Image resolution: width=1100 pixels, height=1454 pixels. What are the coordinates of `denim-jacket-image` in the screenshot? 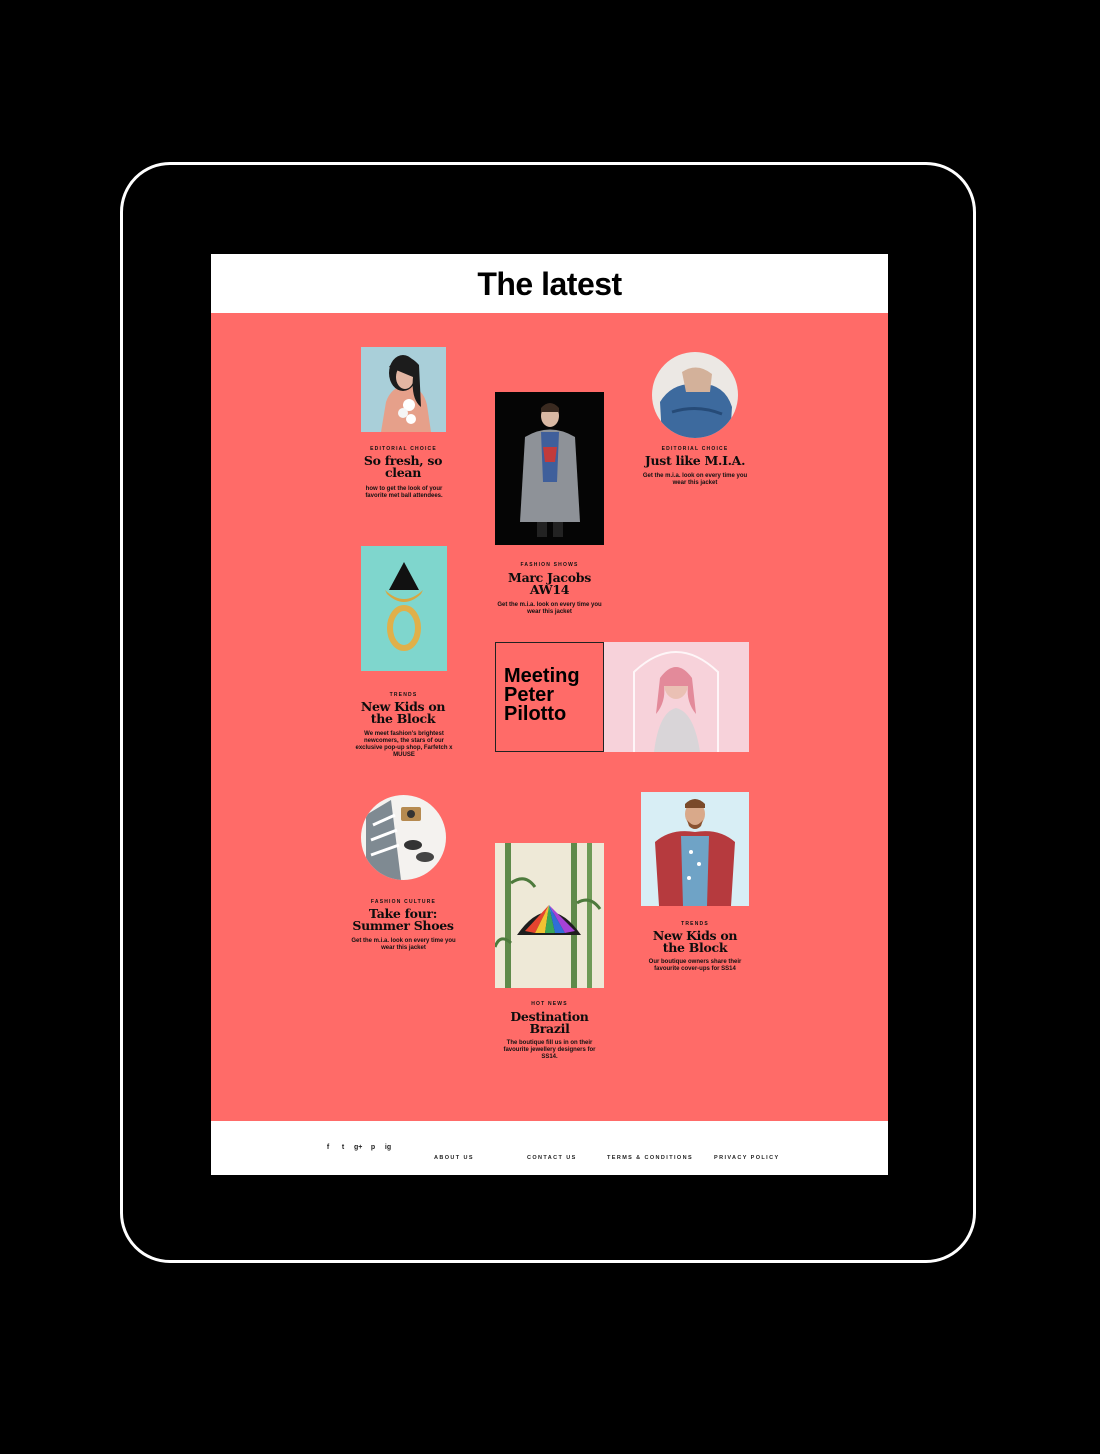 It's located at (695, 395).